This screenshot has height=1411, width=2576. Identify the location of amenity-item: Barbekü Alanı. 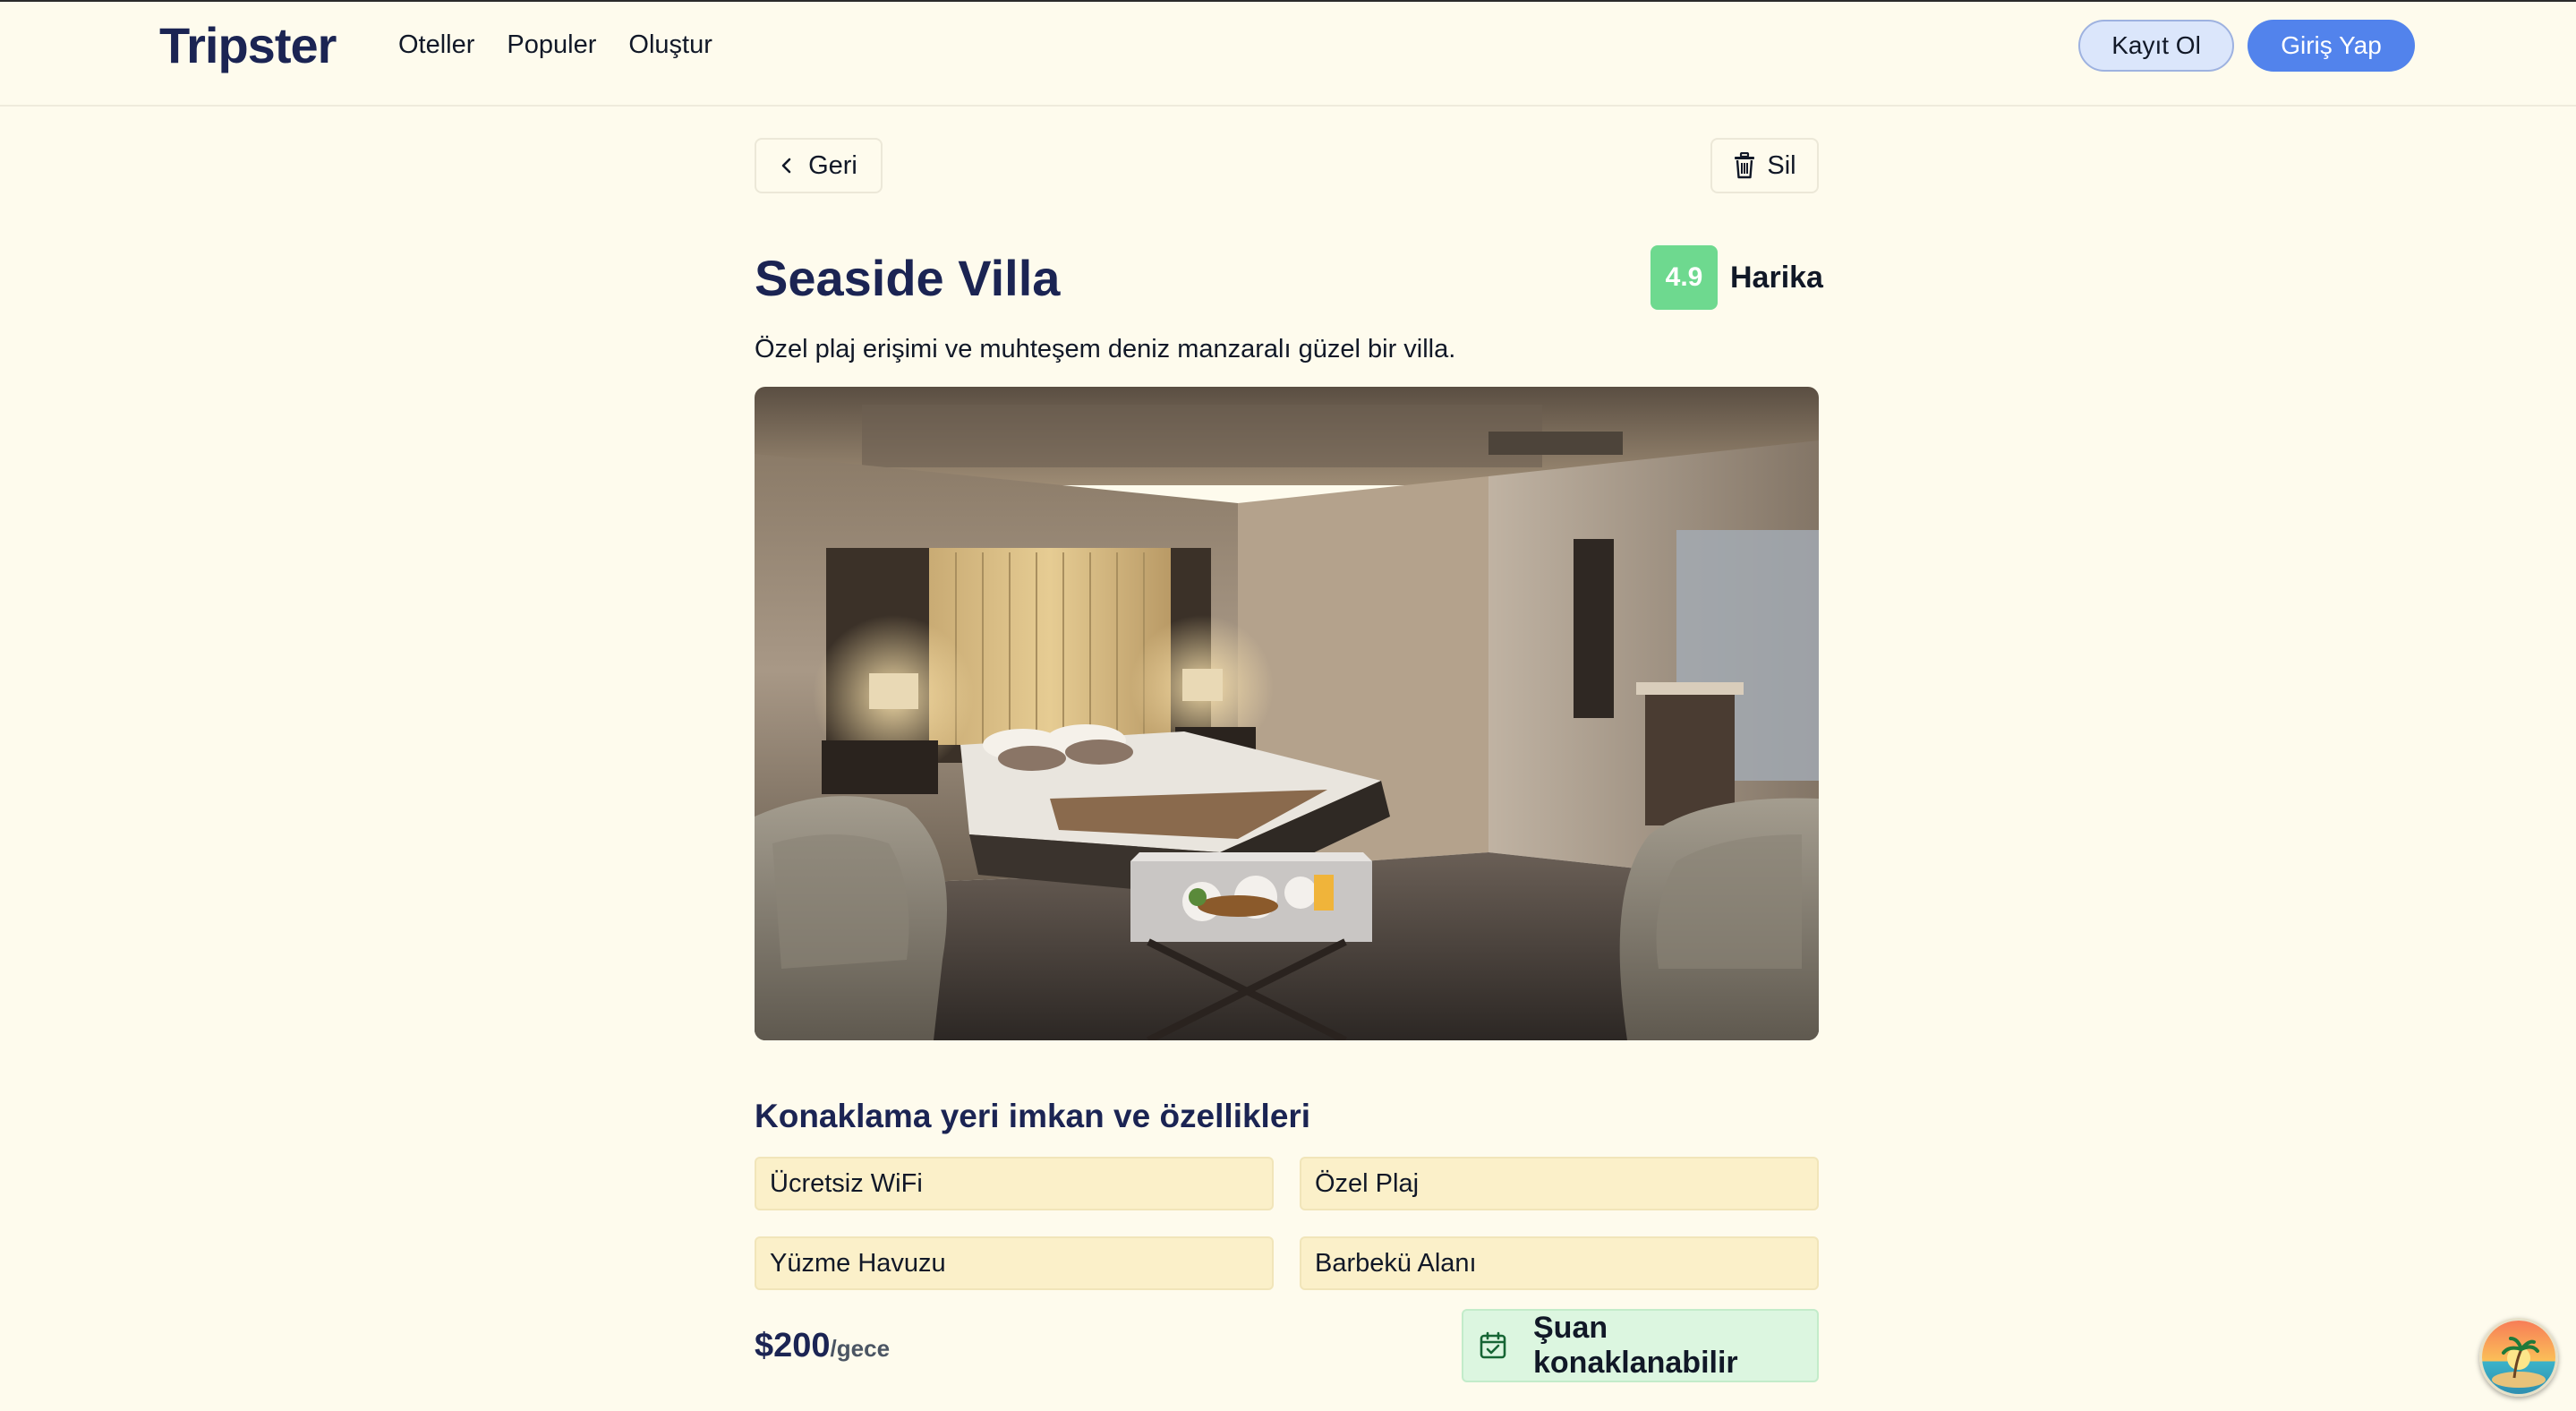
(1559, 1263).